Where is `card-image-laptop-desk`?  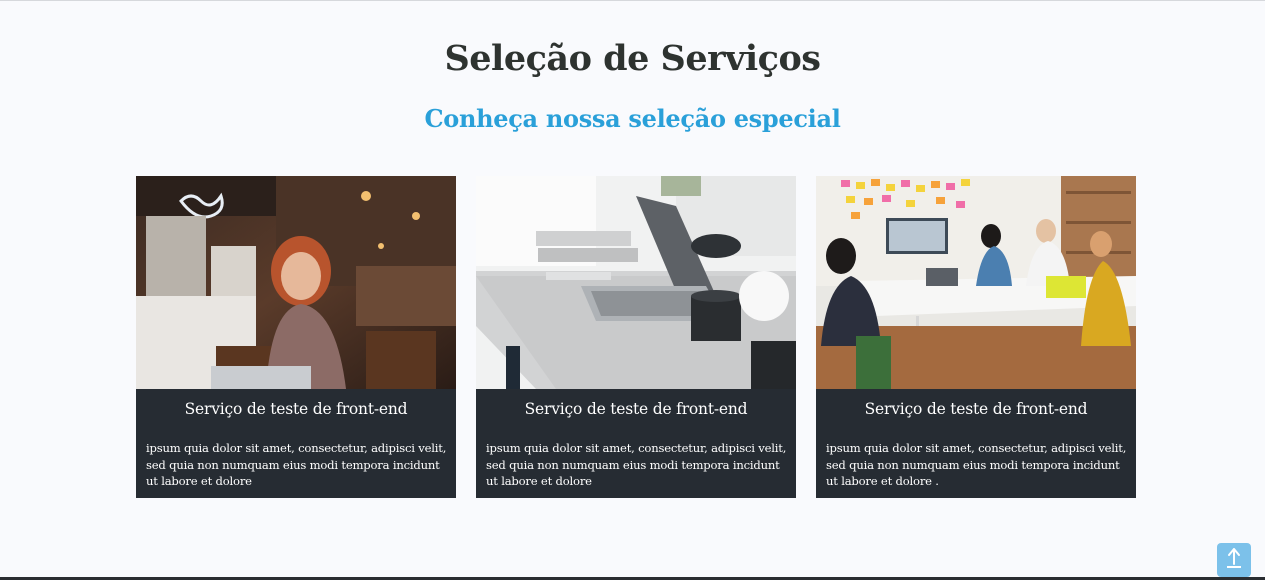
card-image-laptop-desk is located at coordinates (636, 282).